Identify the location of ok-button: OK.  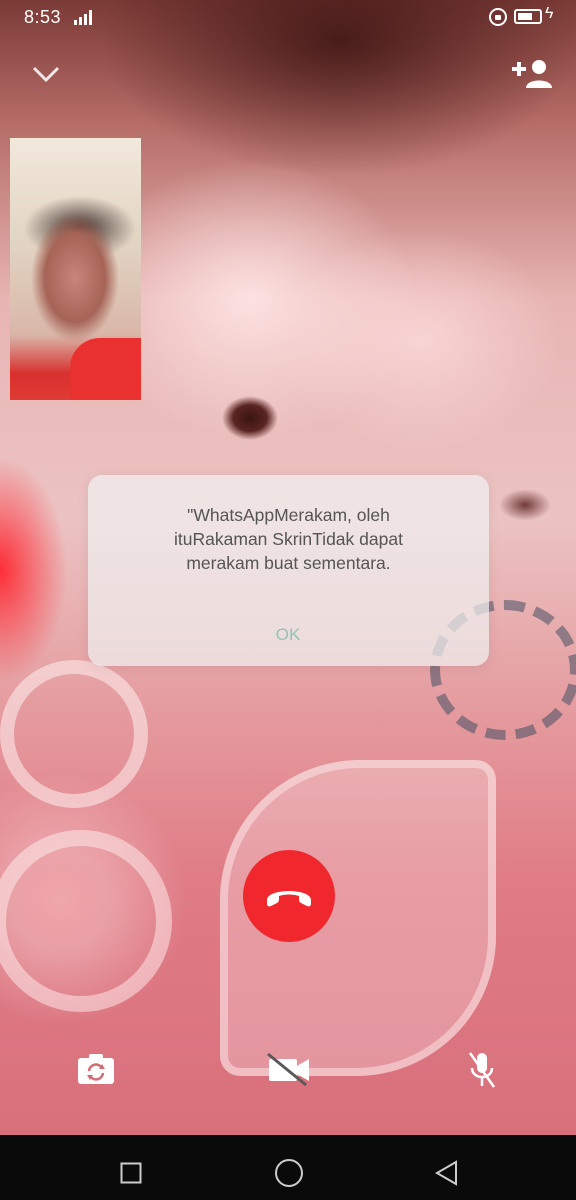
(288, 635).